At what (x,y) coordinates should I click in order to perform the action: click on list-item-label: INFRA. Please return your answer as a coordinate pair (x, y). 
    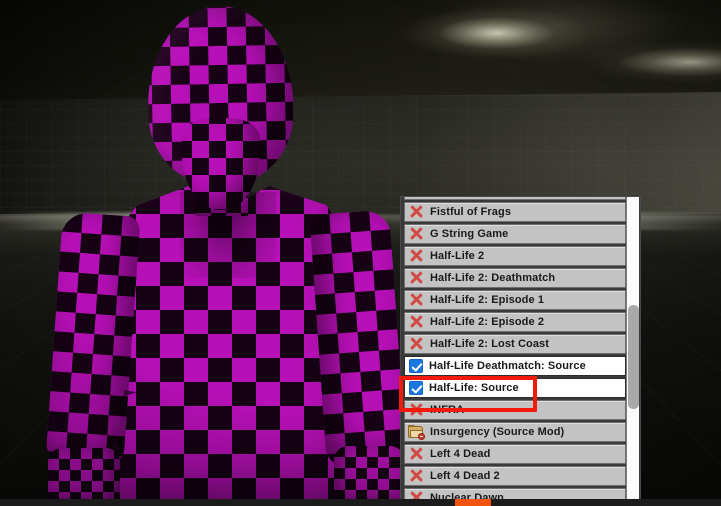
    Looking at the image, I should click on (447, 409).